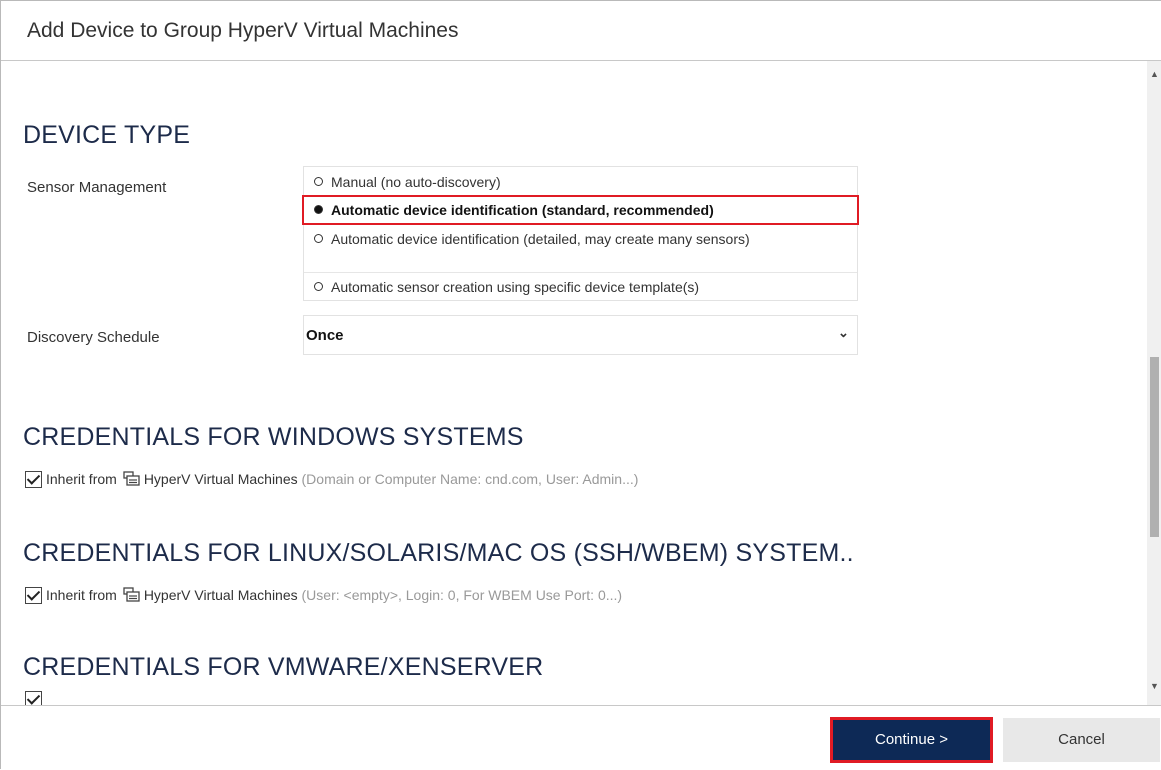 Image resolution: width=1161 pixels, height=770 pixels. Describe the element at coordinates (221, 595) in the screenshot. I see `linux-group-link: HyperV Virtual Machines` at that location.